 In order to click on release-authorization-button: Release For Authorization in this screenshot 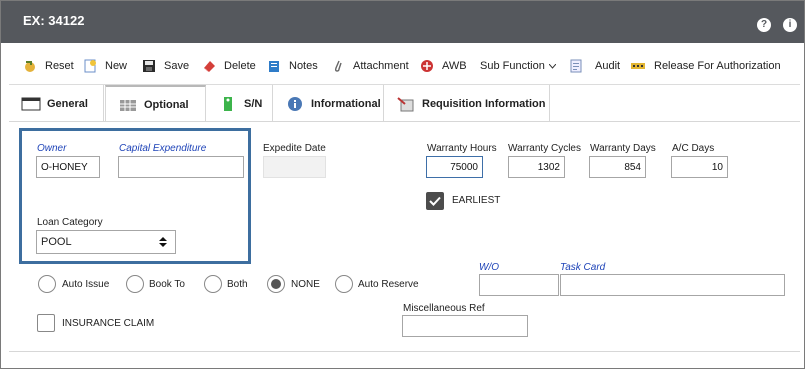, I will do `click(705, 66)`.